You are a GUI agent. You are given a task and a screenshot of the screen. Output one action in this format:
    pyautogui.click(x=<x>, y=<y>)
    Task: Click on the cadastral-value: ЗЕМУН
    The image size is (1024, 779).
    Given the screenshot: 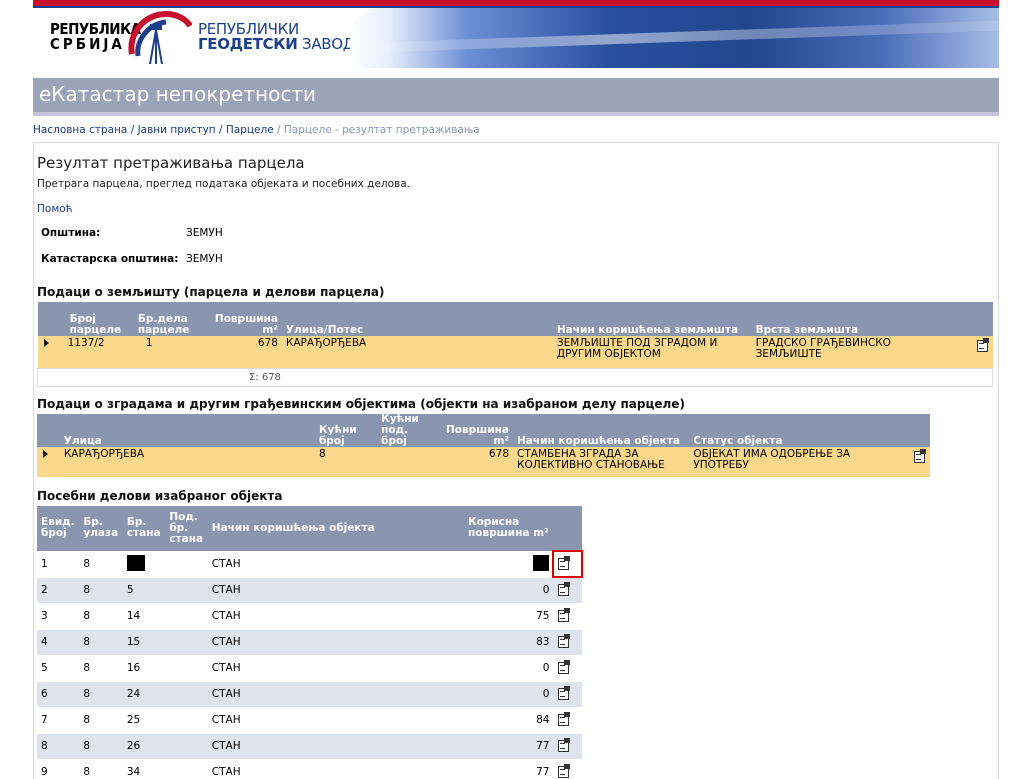 What is the action you would take?
    pyautogui.click(x=204, y=259)
    